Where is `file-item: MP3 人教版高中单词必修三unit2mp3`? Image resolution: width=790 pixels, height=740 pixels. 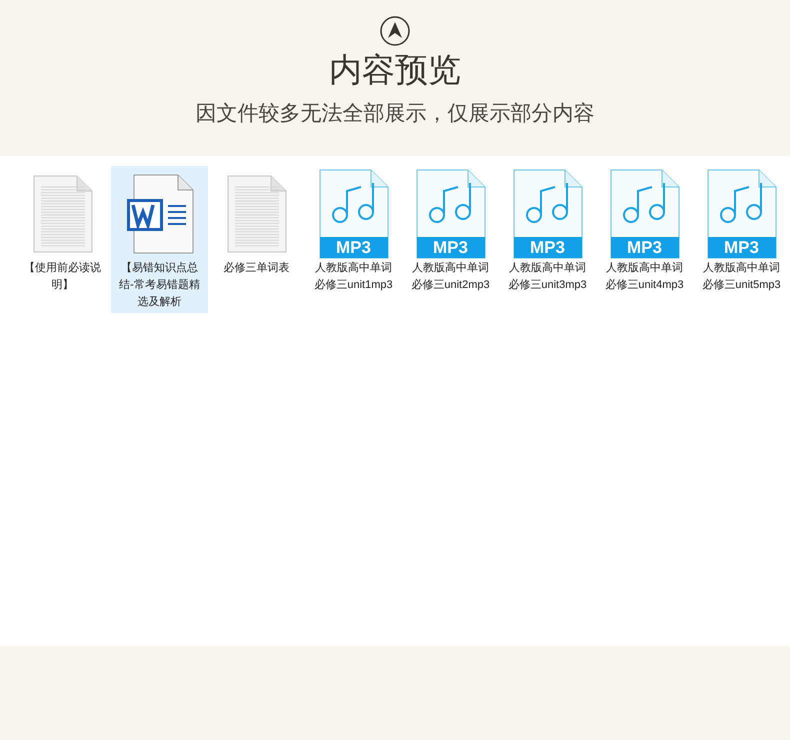
file-item: MP3 人教版高中单词必修三unit2mp3 is located at coordinates (450, 231).